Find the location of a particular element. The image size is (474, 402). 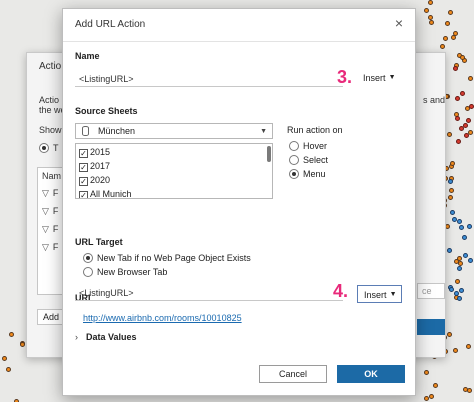

url-target-new-browser-tab-radio: New Browser Tab is located at coordinates (125, 273).